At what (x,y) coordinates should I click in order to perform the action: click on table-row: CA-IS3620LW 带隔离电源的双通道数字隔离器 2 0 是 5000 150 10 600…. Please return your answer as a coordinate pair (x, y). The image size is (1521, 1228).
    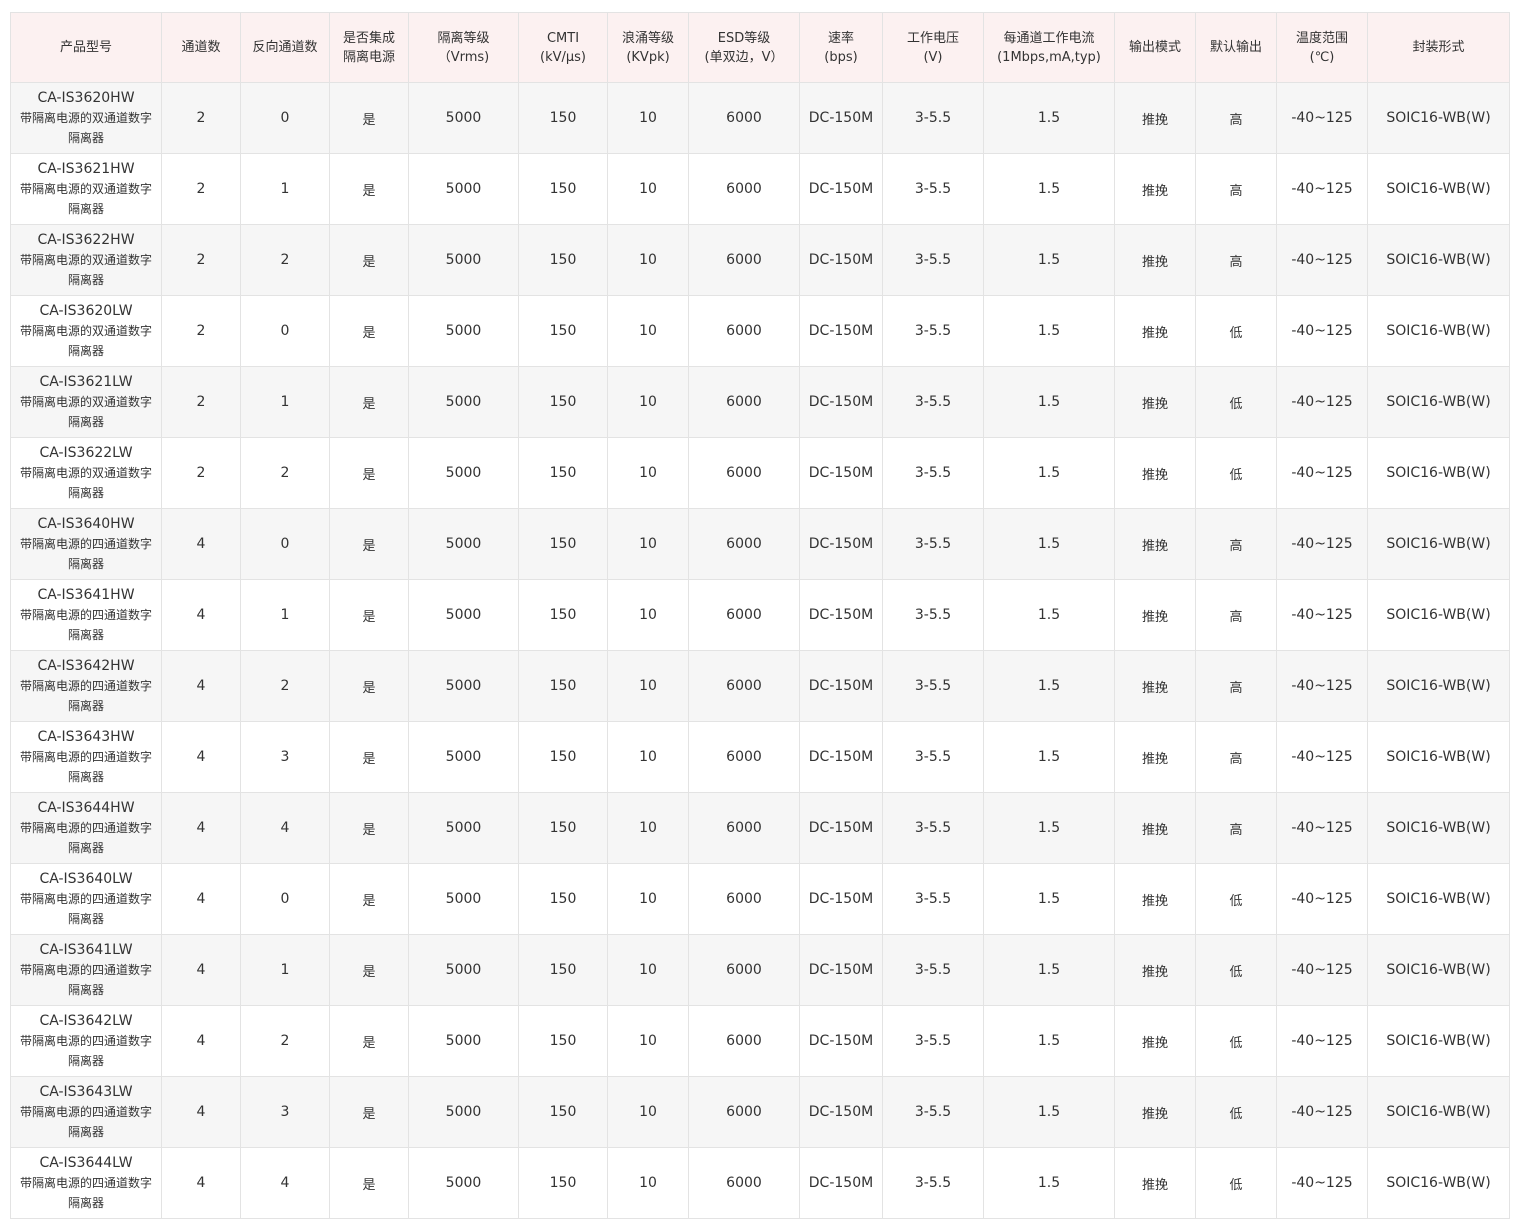
    Looking at the image, I should click on (760, 331).